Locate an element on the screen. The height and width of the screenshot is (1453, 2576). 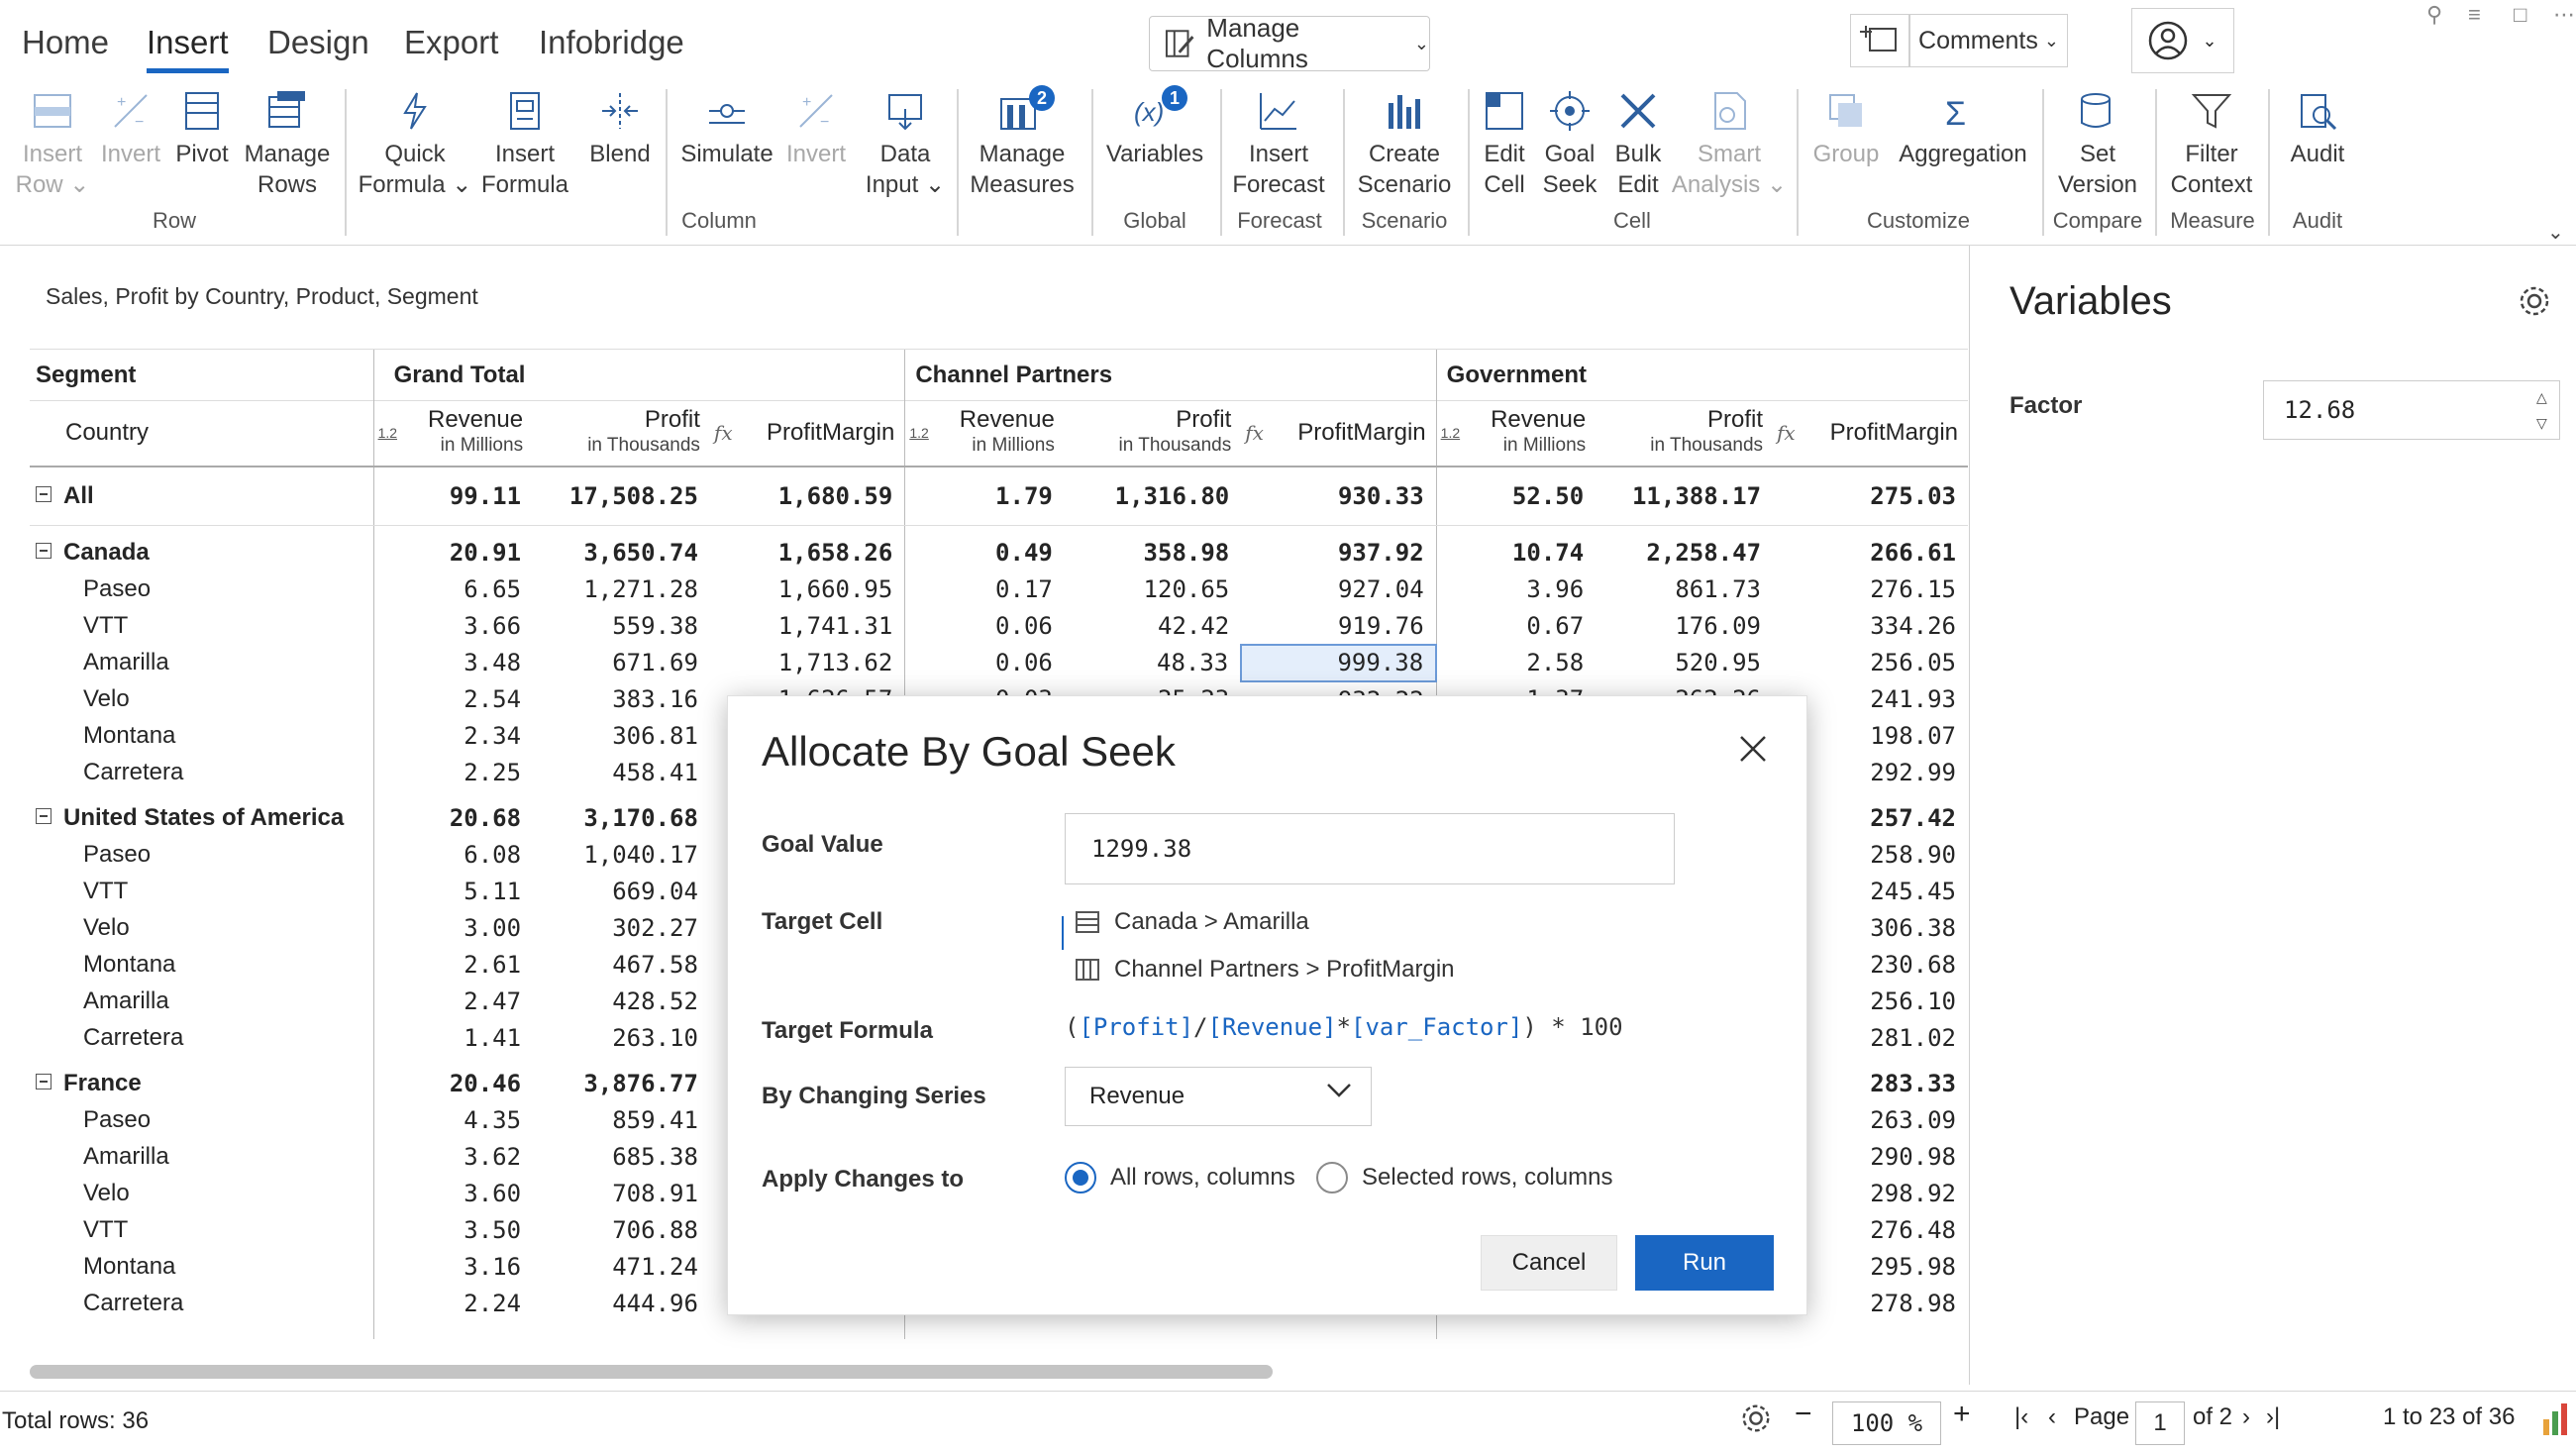
data-cell: 276.15 is located at coordinates (1870, 589).